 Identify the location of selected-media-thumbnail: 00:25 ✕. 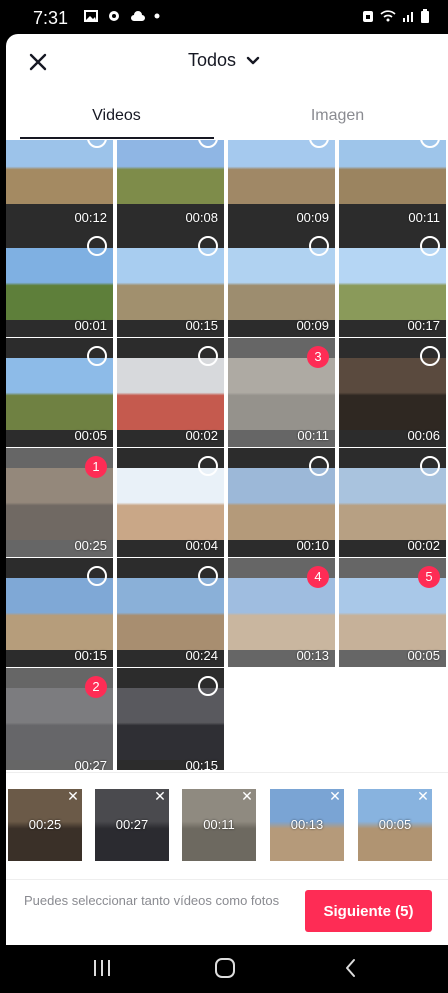
(45, 825).